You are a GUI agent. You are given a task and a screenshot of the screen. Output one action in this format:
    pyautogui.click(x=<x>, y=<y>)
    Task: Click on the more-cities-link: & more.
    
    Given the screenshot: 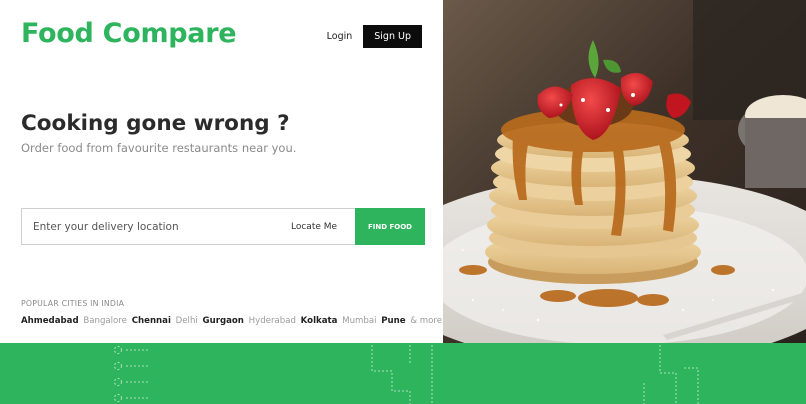 What is the action you would take?
    pyautogui.click(x=427, y=321)
    